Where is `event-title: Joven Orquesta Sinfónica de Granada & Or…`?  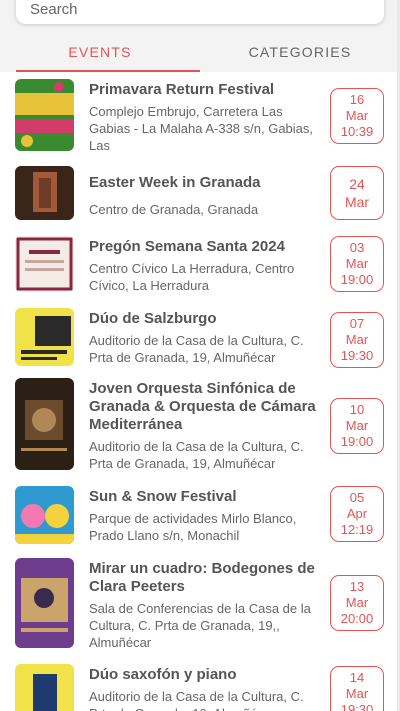
event-title: Joven Orquesta Sinfónica de Granada & Or… is located at coordinates (202, 406).